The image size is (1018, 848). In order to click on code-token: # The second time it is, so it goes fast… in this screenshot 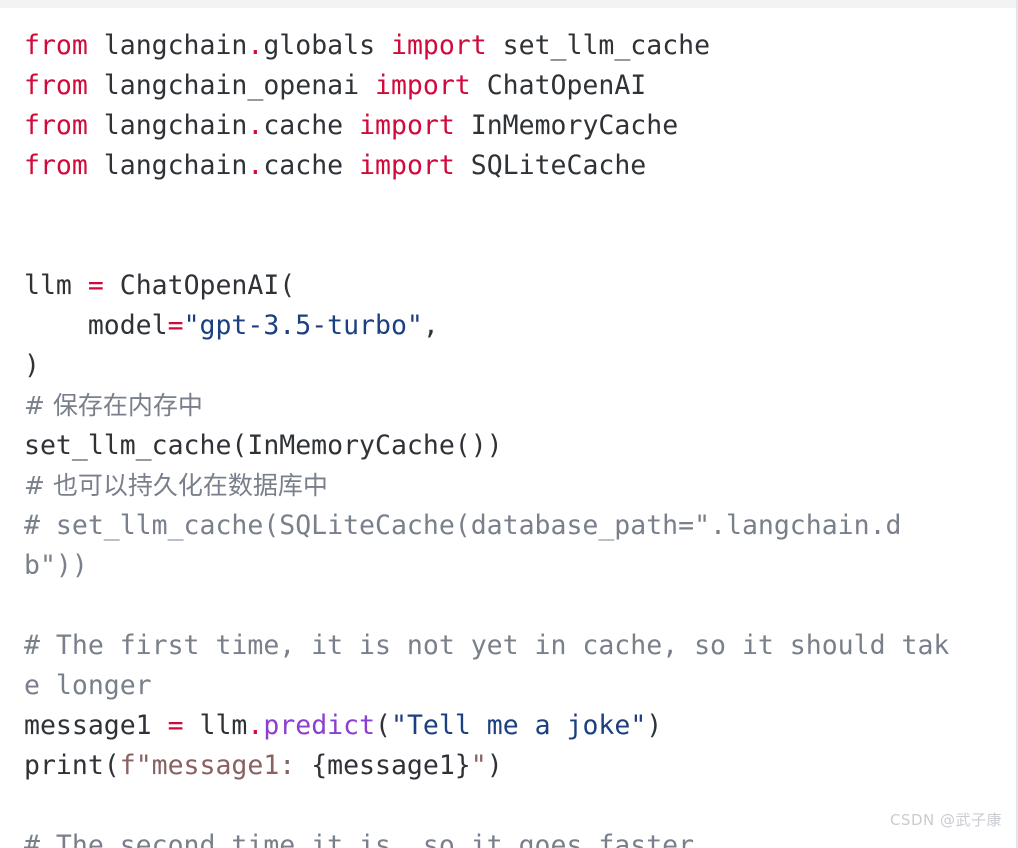, I will do `click(359, 839)`.